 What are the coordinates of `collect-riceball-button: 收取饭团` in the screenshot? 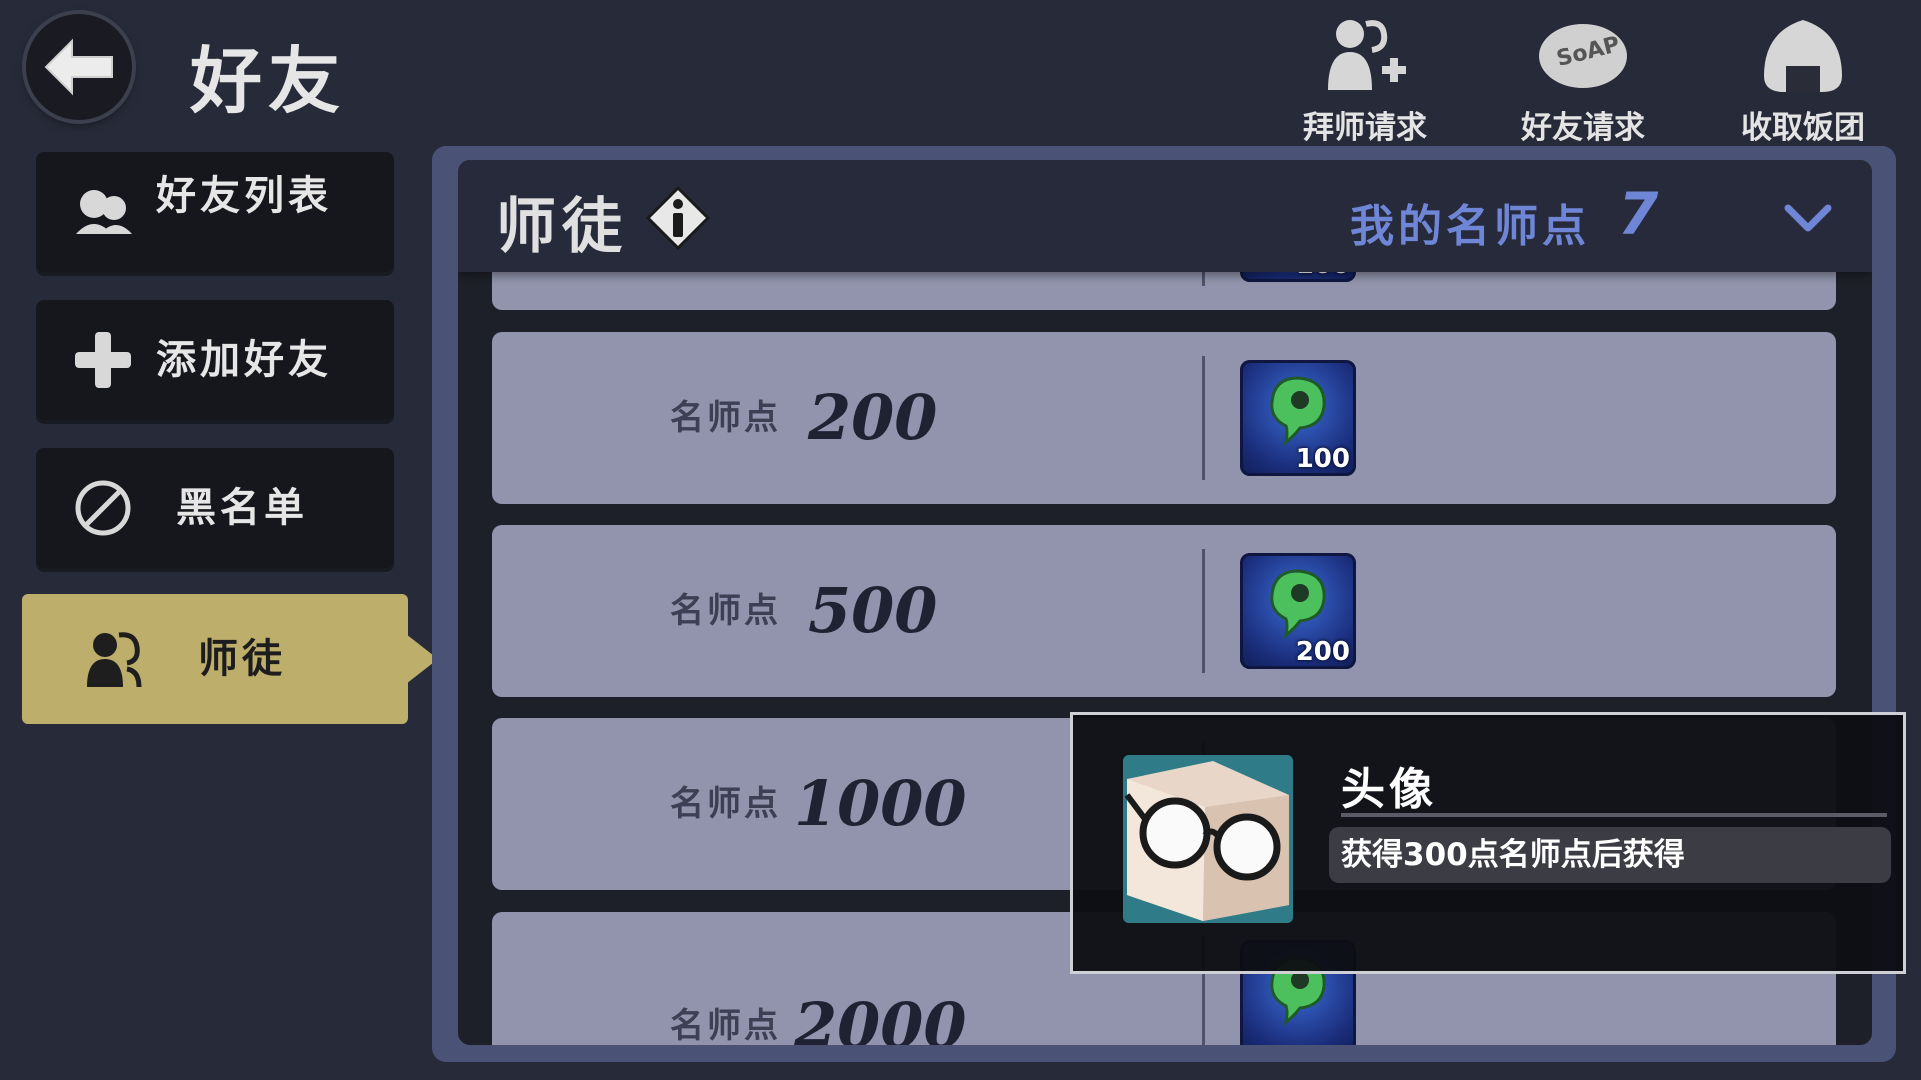 It's located at (1803, 80).